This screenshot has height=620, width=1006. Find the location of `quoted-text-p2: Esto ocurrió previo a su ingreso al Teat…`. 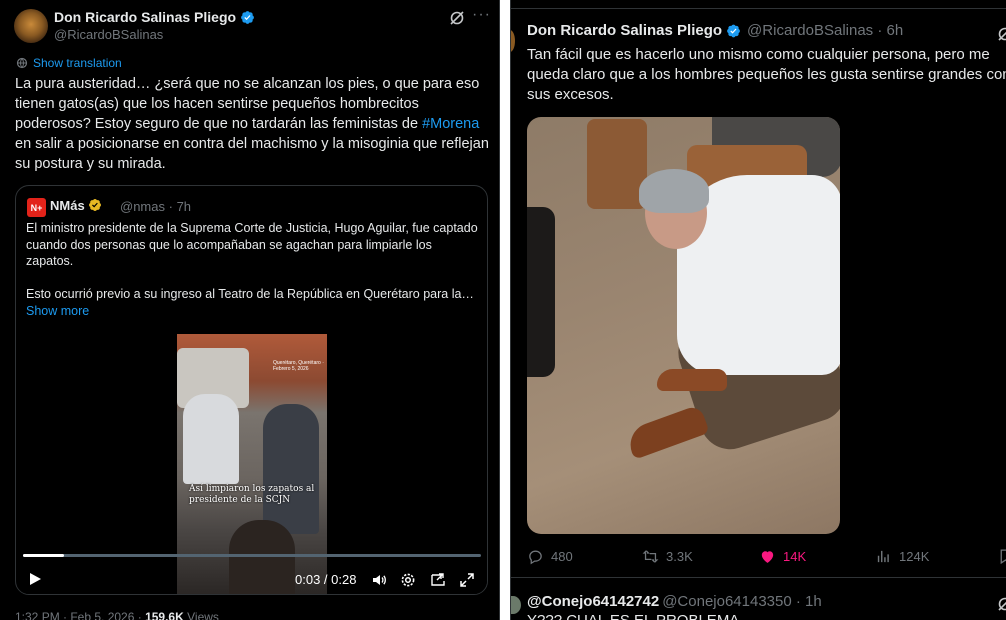

quoted-text-p2: Esto ocurrió previo a su ingreso al Teat… is located at coordinates (250, 293).